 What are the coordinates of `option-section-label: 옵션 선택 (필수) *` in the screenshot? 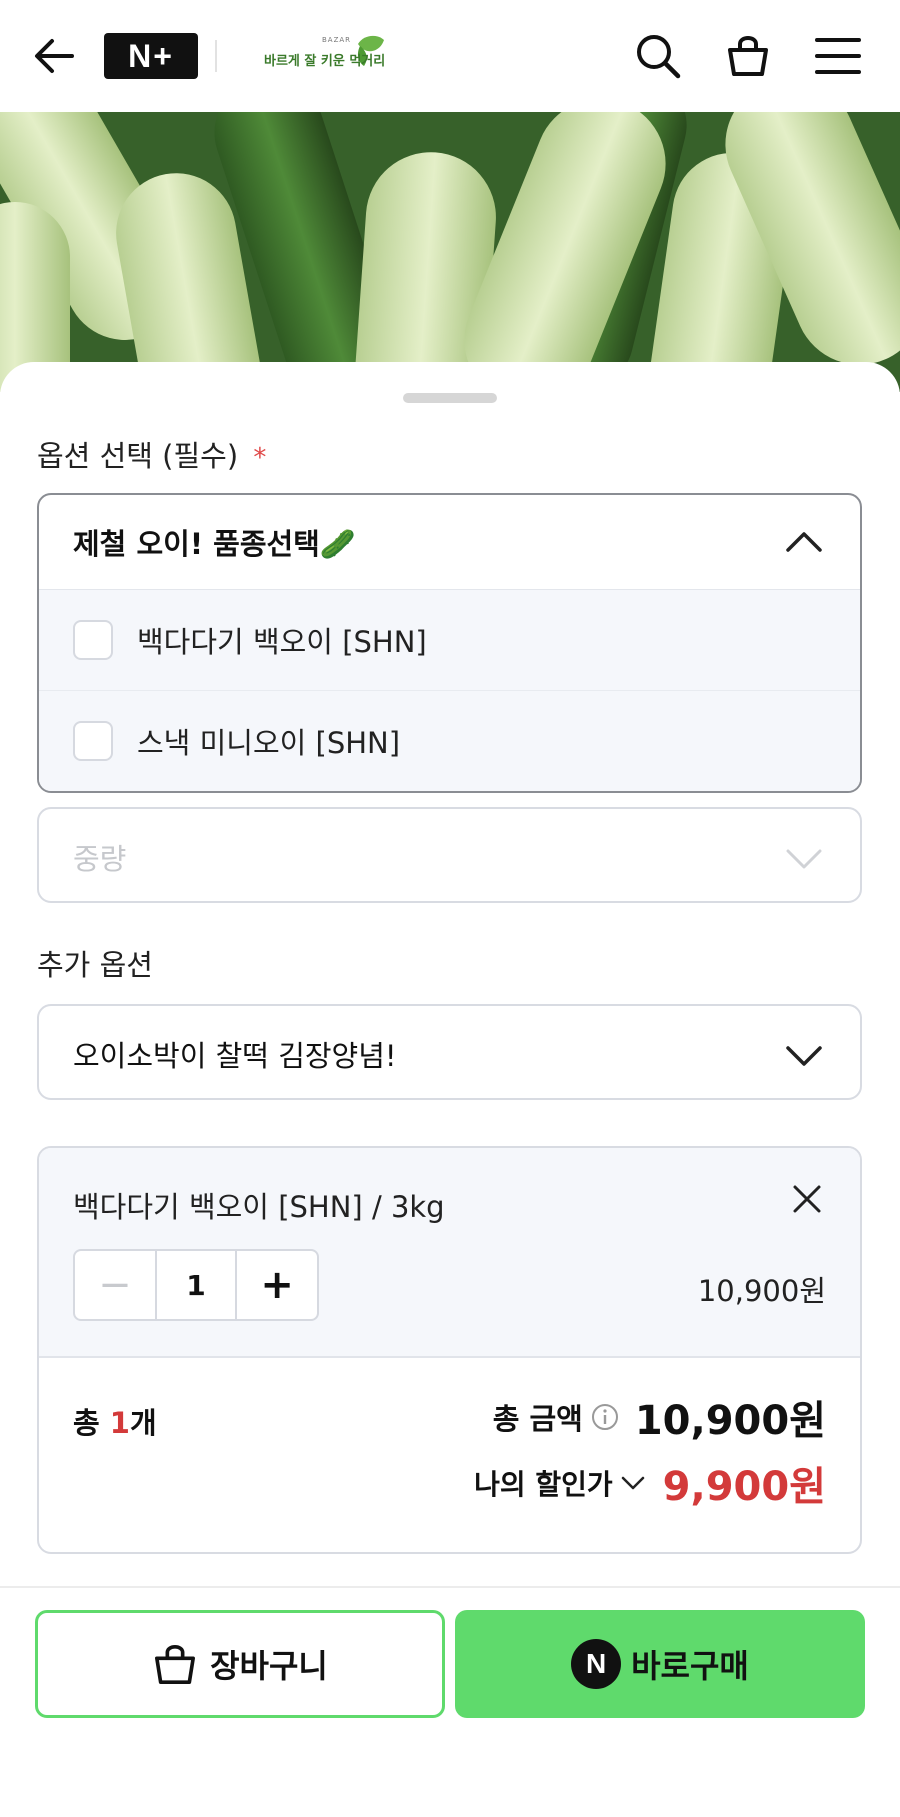 It's located at (151, 454).